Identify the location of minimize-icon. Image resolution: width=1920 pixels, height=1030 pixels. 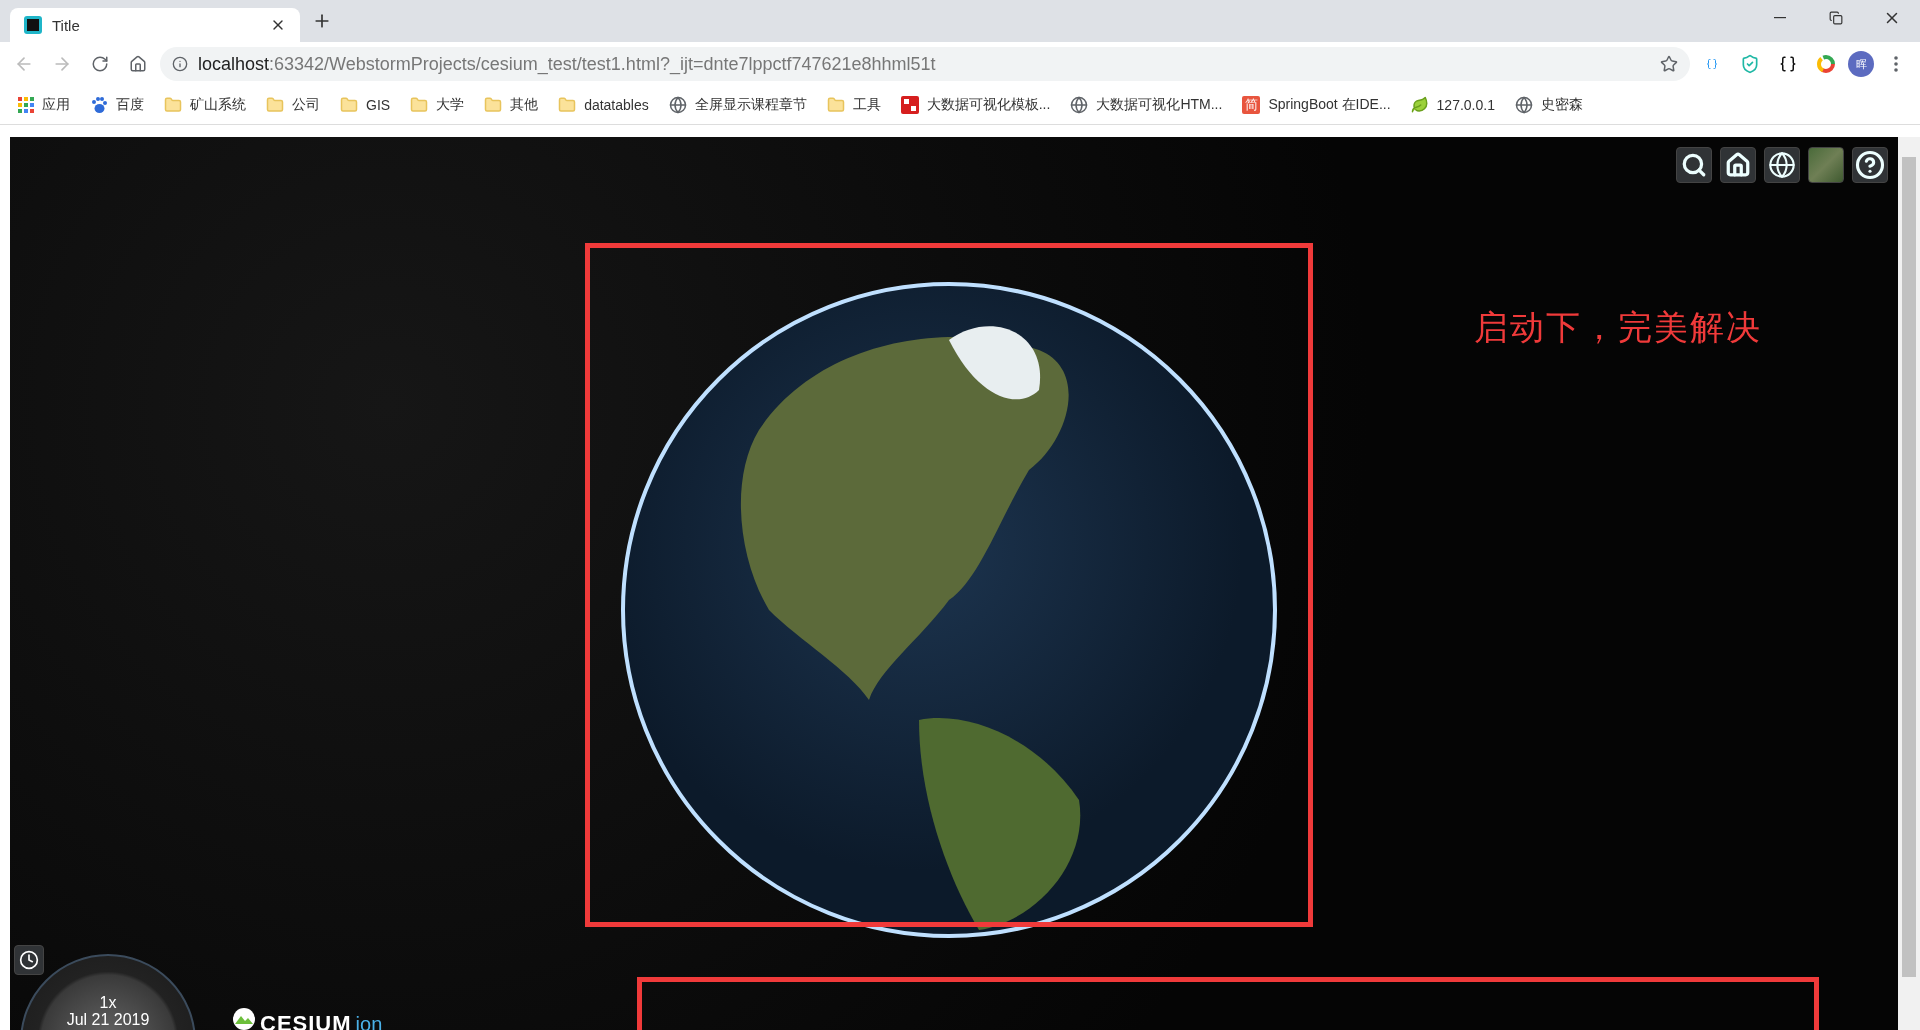
(1780, 18).